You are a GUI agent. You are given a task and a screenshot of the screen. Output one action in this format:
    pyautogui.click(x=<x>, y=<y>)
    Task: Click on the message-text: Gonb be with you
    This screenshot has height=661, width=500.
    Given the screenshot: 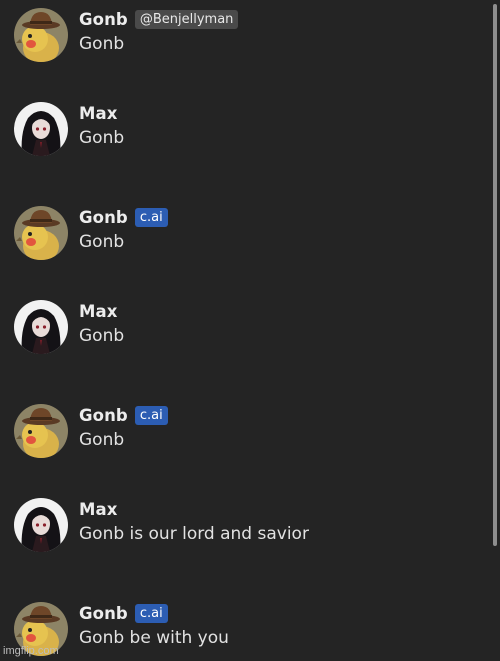 What is the action you would take?
    pyautogui.click(x=154, y=638)
    